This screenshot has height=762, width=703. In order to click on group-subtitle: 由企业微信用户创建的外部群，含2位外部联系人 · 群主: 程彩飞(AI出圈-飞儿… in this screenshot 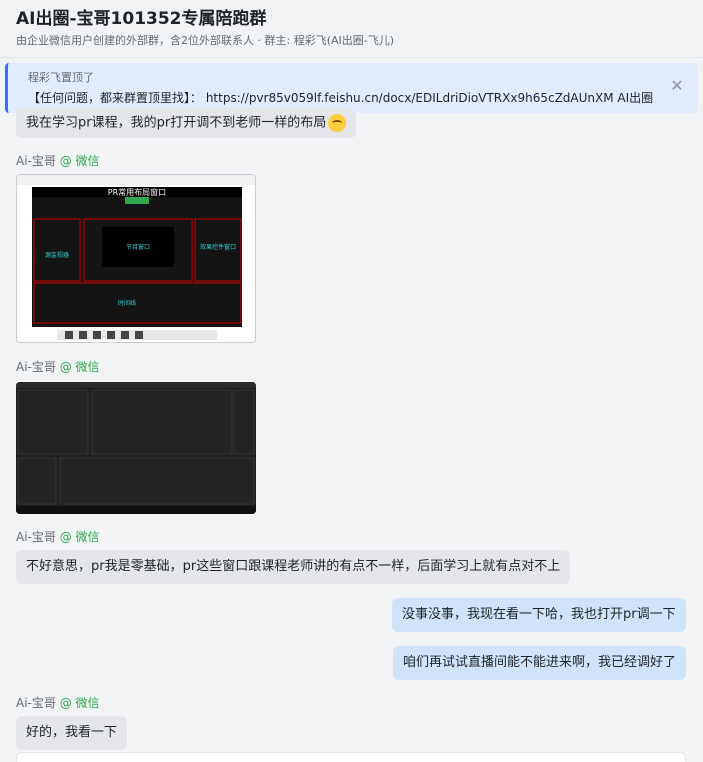, I will do `click(205, 40)`.